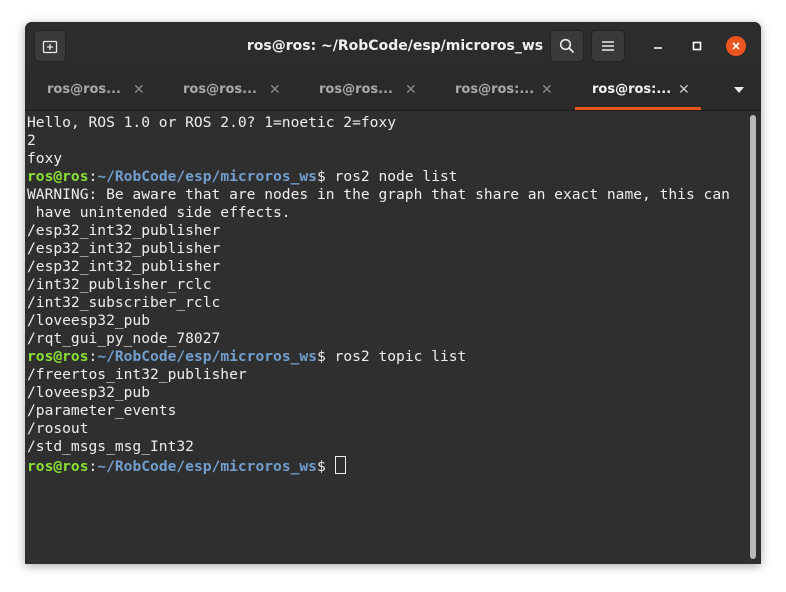 The height and width of the screenshot is (592, 786). I want to click on output-text: /parameter_events, so click(102, 410).